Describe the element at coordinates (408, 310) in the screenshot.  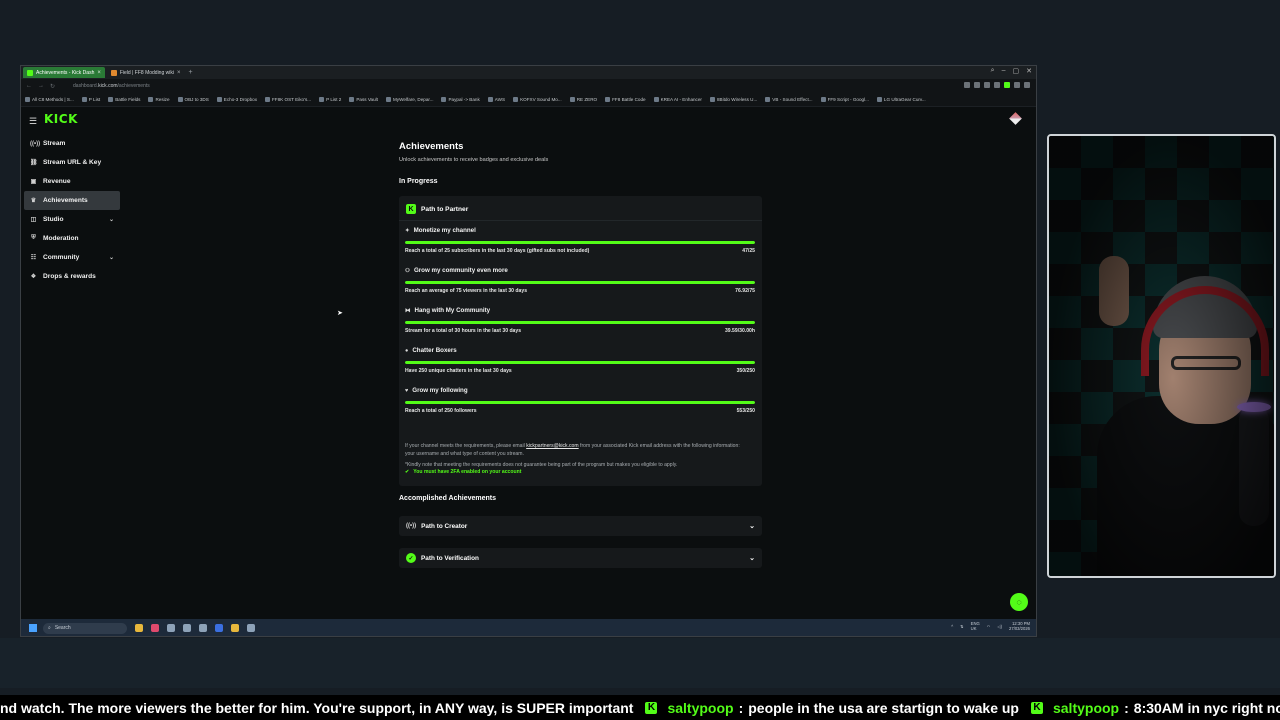
I see `controller-icon: ⧓` at that location.